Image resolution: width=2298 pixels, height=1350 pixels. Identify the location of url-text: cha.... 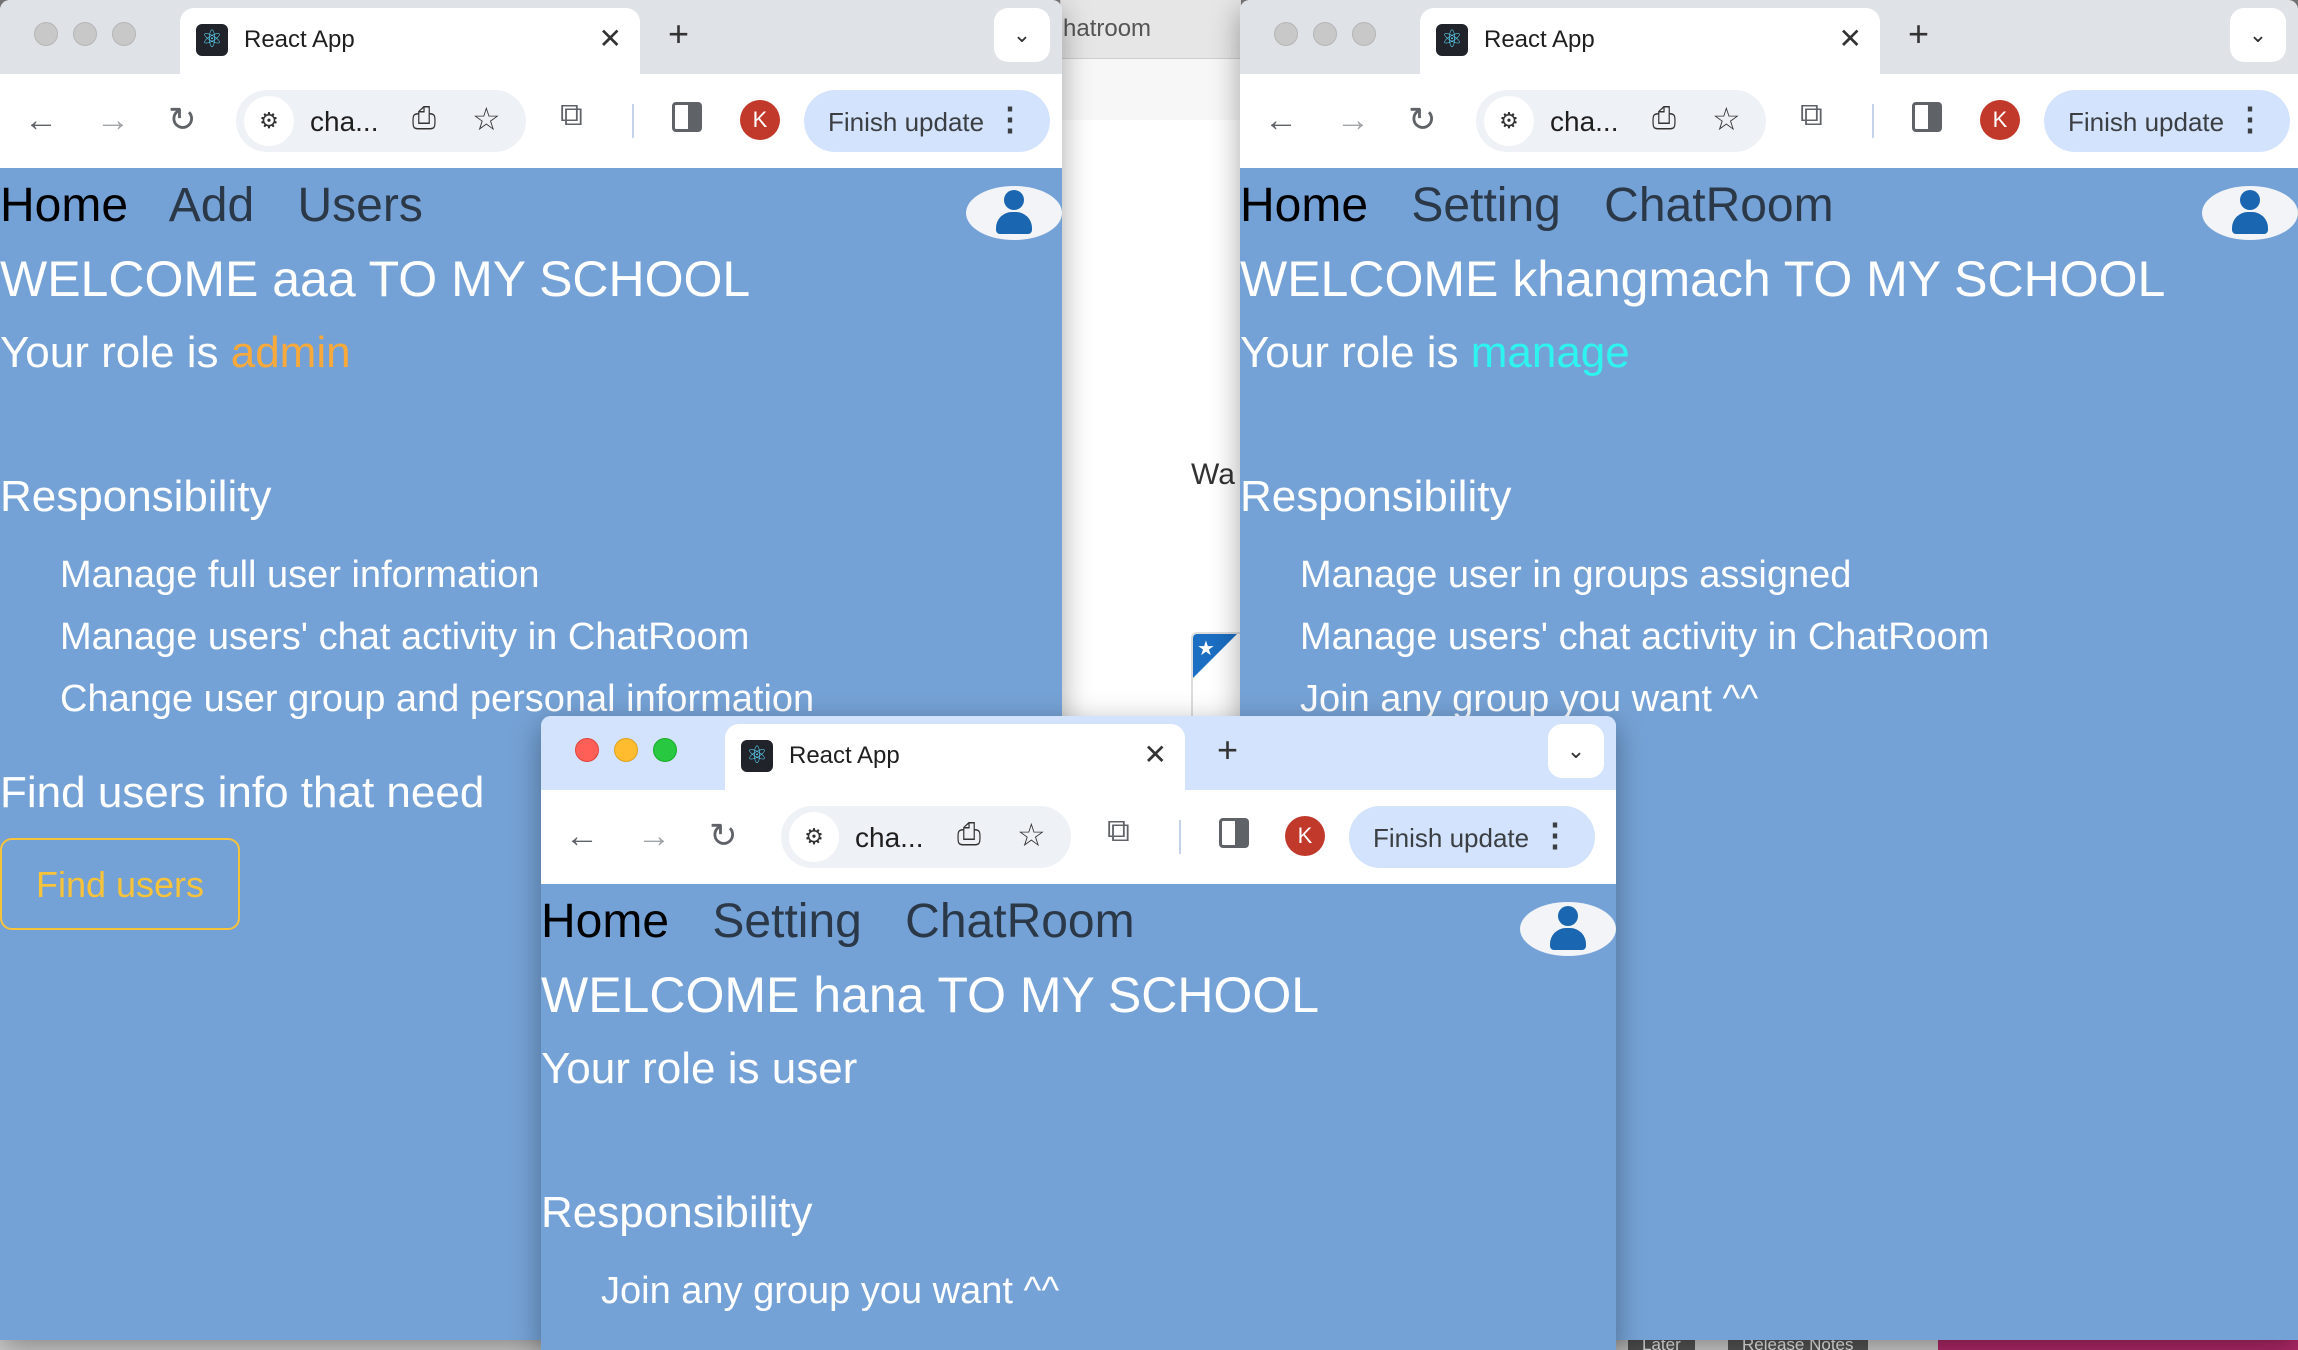
(889, 837).